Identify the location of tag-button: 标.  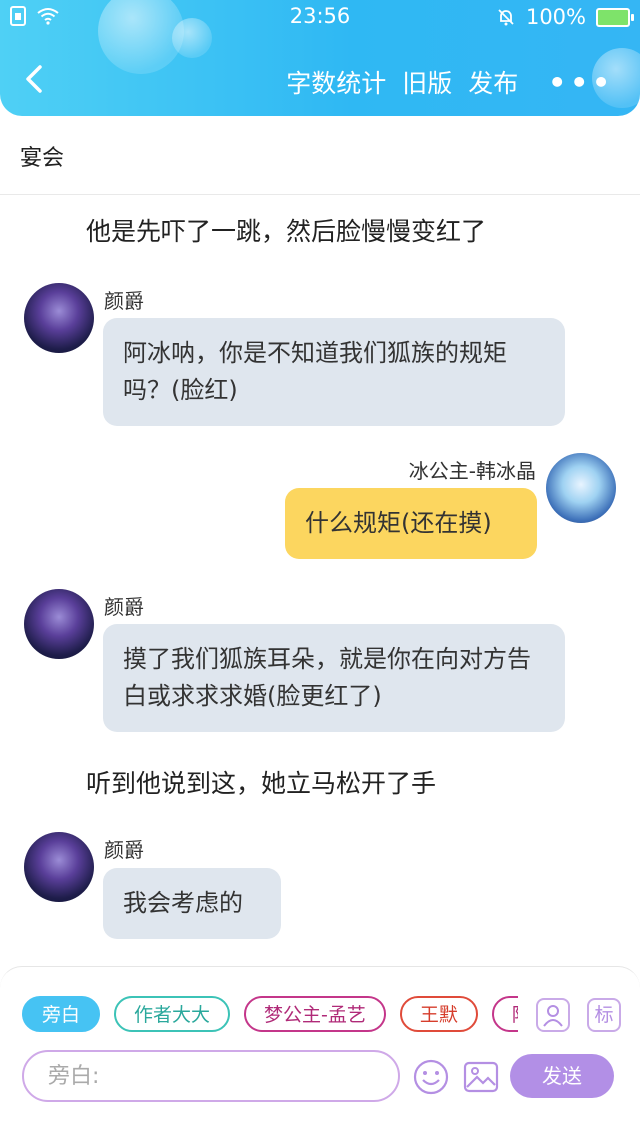
(604, 1015).